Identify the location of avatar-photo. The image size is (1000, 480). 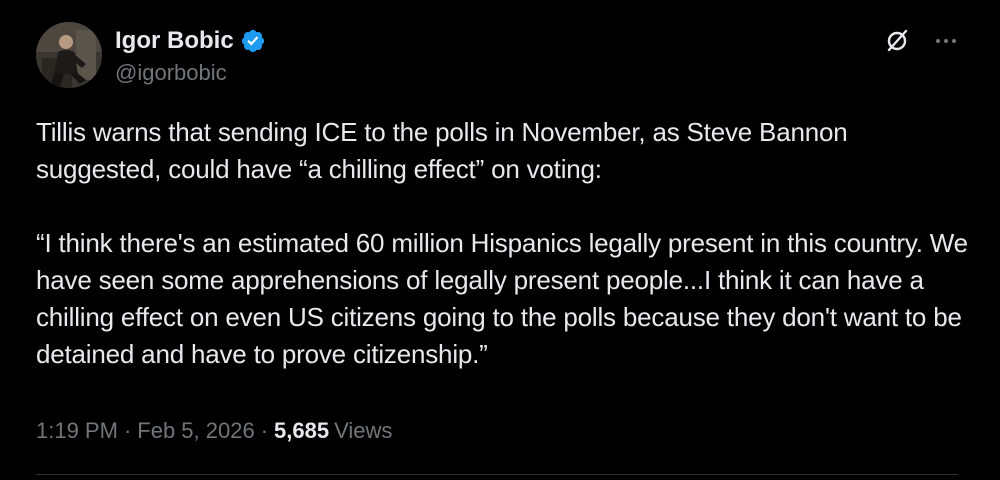
(69, 55).